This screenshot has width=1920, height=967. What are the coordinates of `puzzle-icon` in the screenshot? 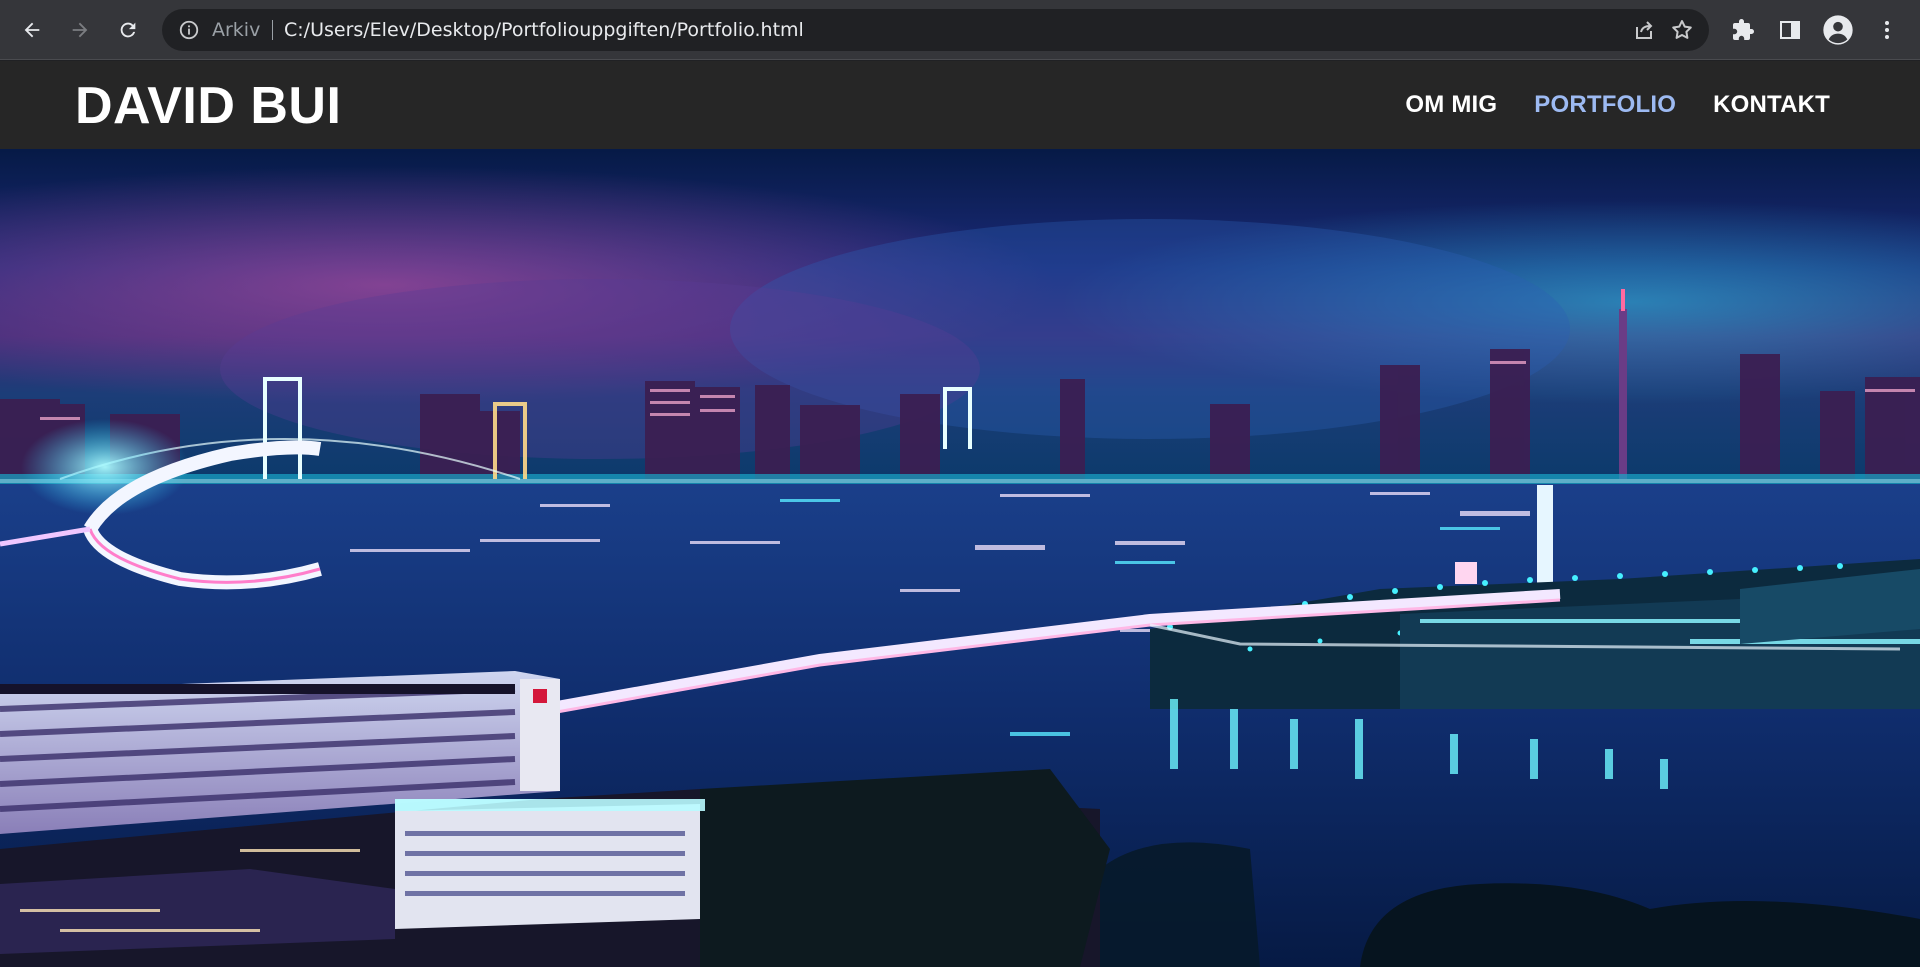 It's located at (1743, 29).